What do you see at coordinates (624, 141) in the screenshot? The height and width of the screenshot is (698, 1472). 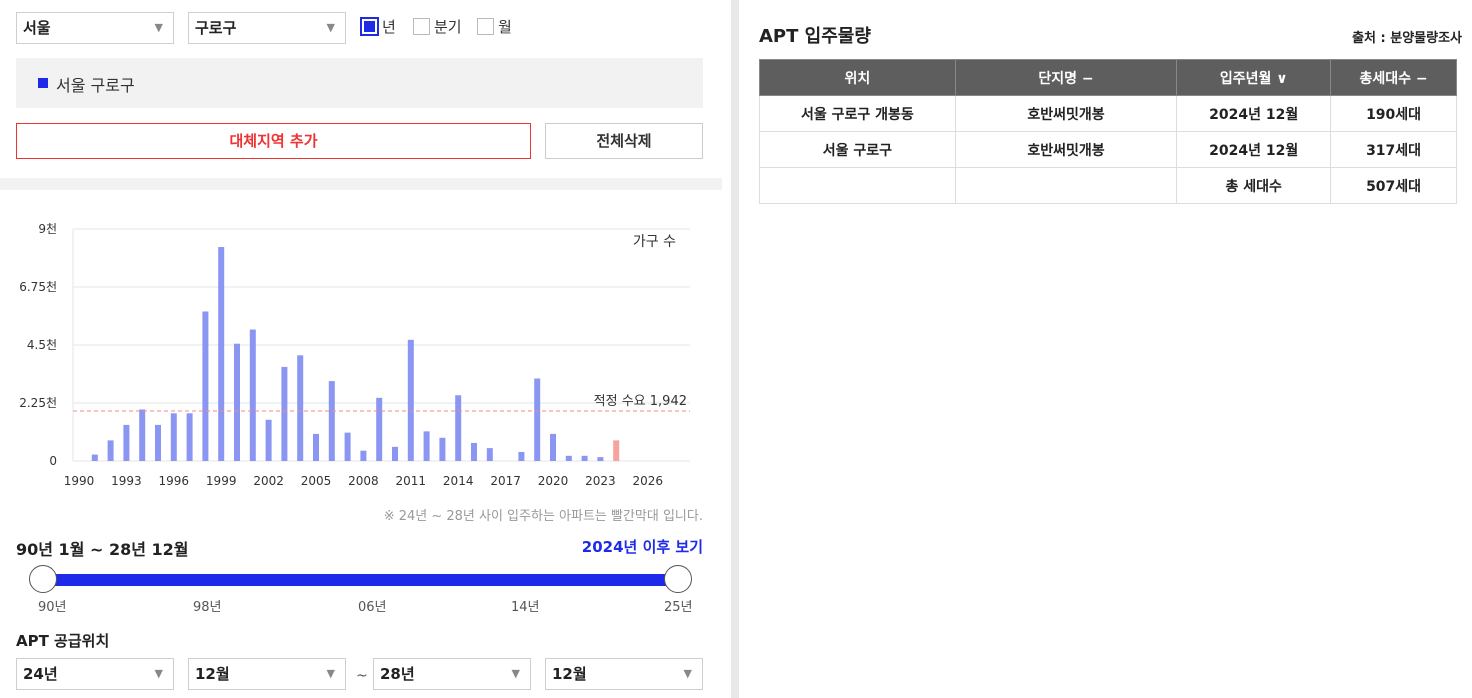 I see `delete-all-button: 전체삭제` at bounding box center [624, 141].